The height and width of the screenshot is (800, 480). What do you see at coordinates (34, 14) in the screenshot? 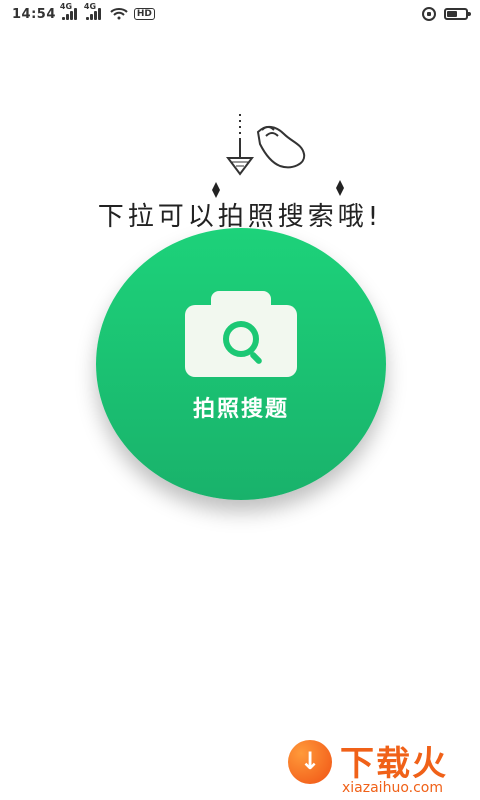
I see `status-time: 14:54` at bounding box center [34, 14].